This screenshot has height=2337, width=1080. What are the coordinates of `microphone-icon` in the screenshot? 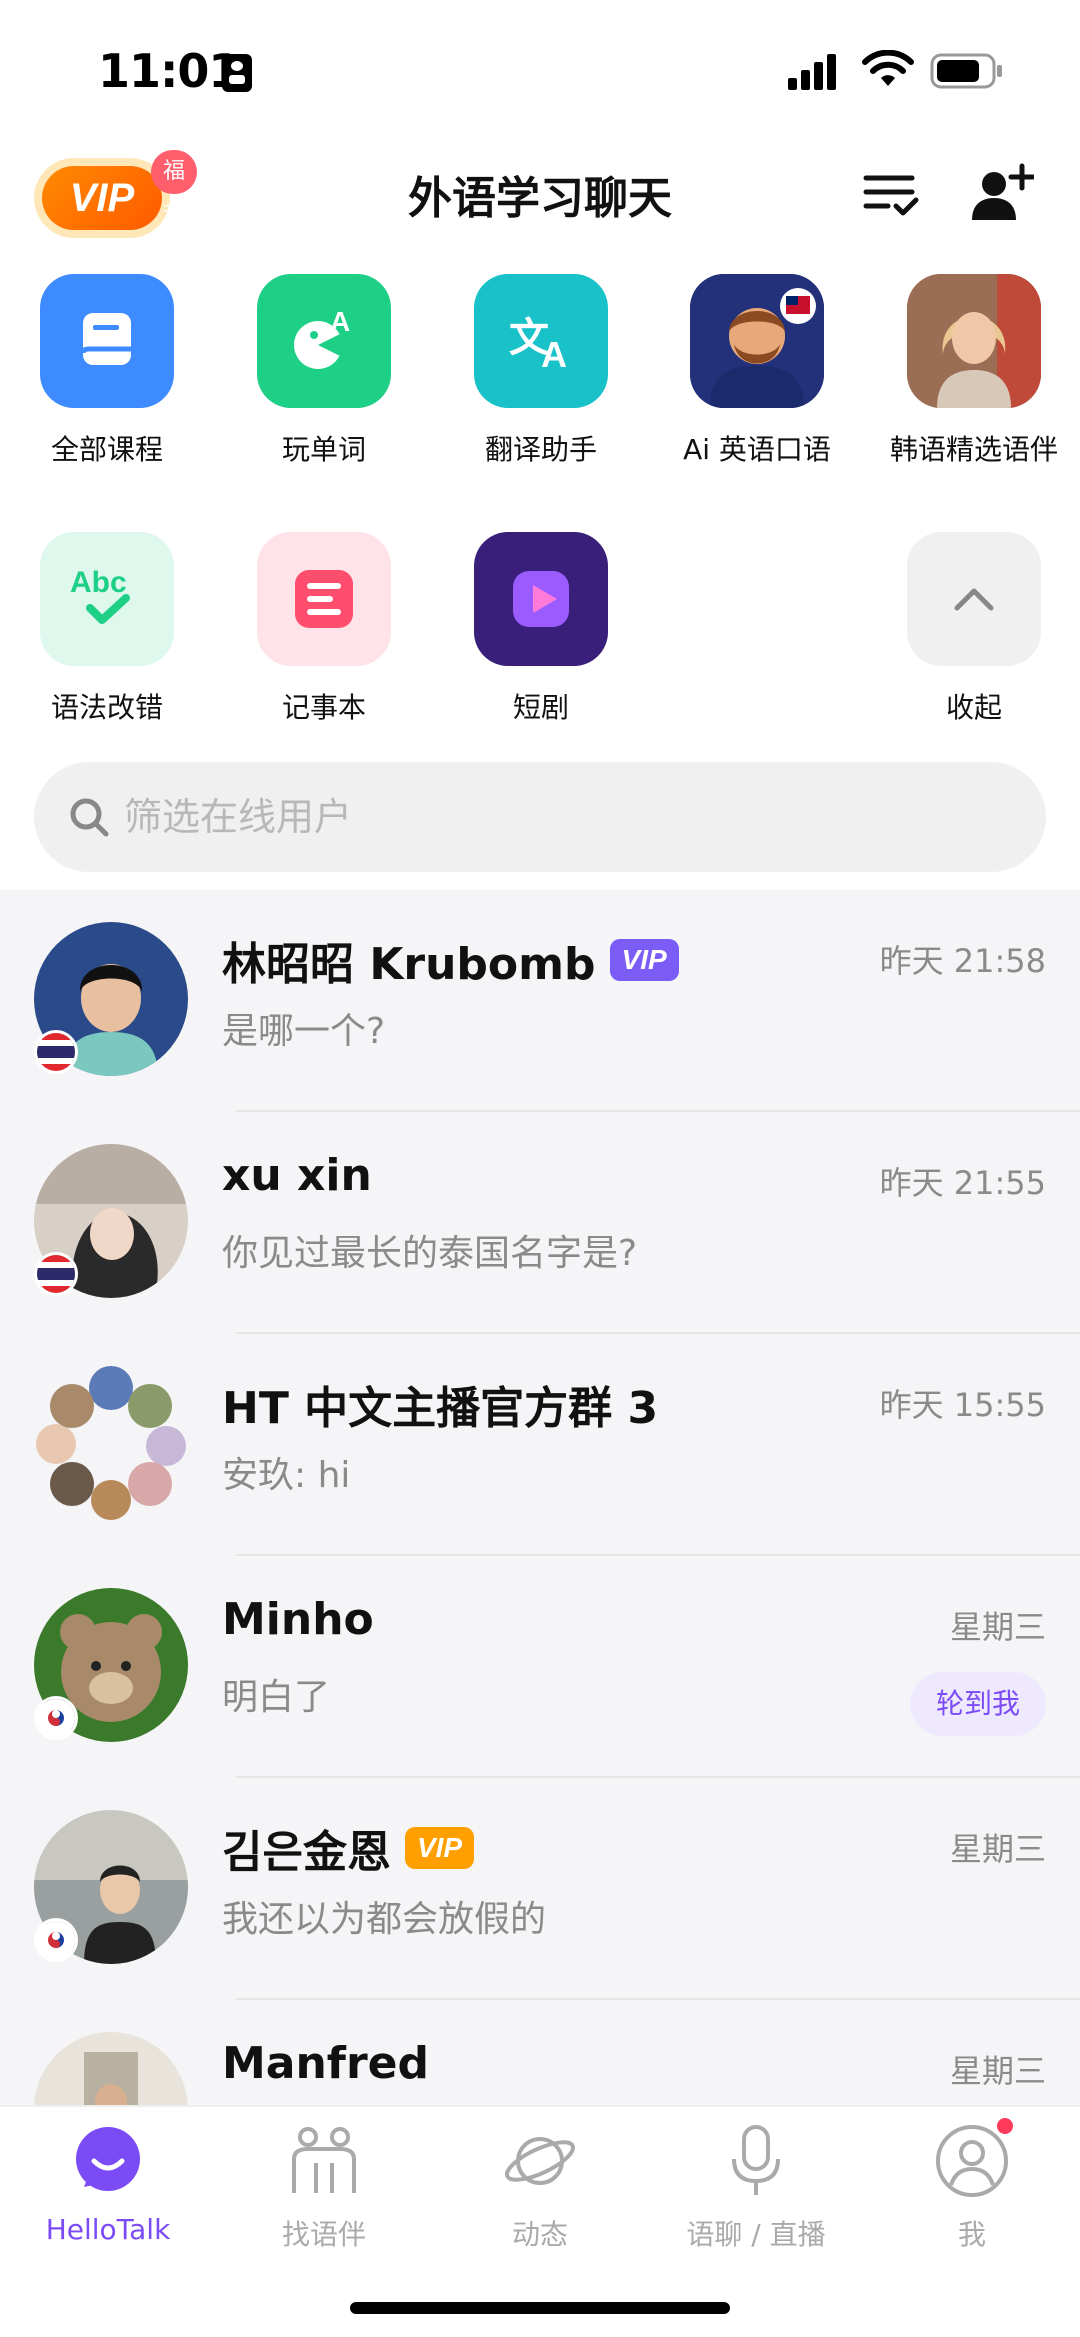 It's located at (756, 2161).